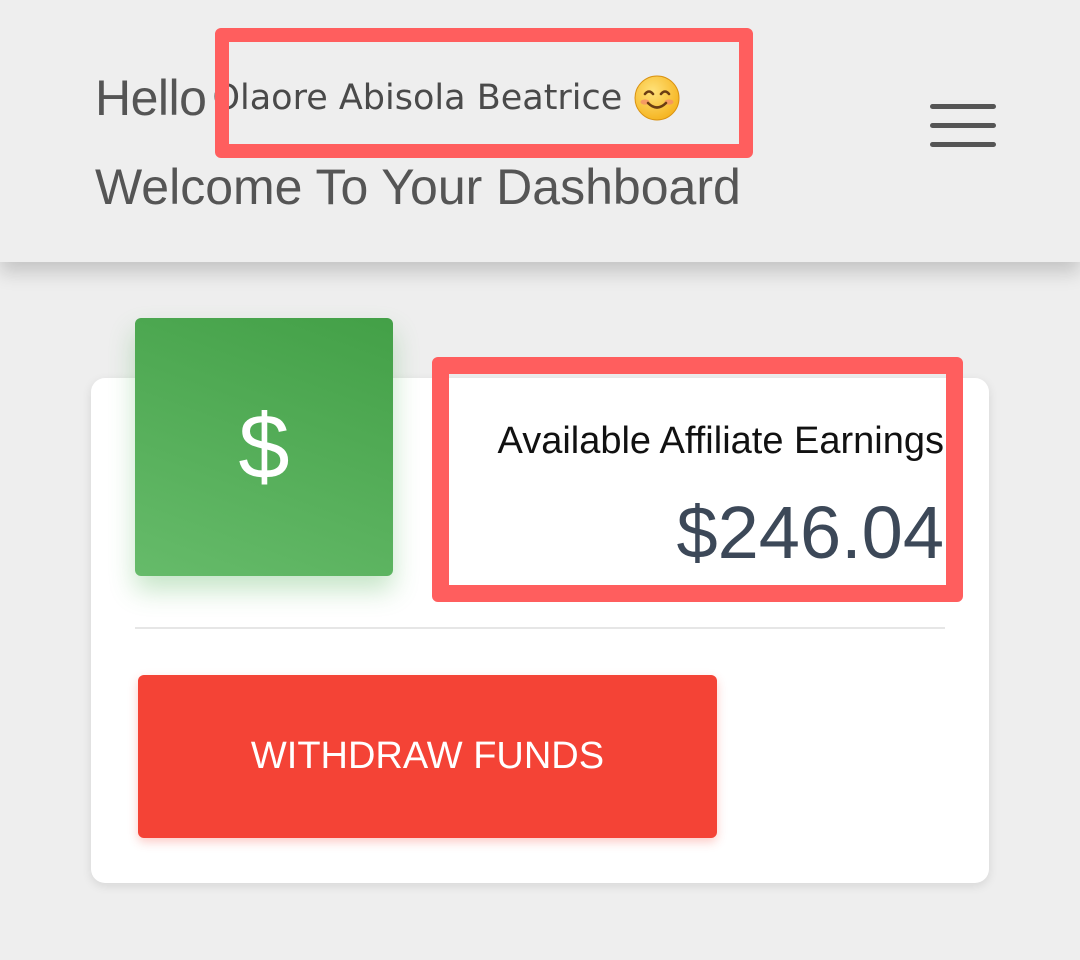 This screenshot has height=960, width=1080. I want to click on dashboard-welcome-title: Welcome To Your Dashboard, so click(418, 187).